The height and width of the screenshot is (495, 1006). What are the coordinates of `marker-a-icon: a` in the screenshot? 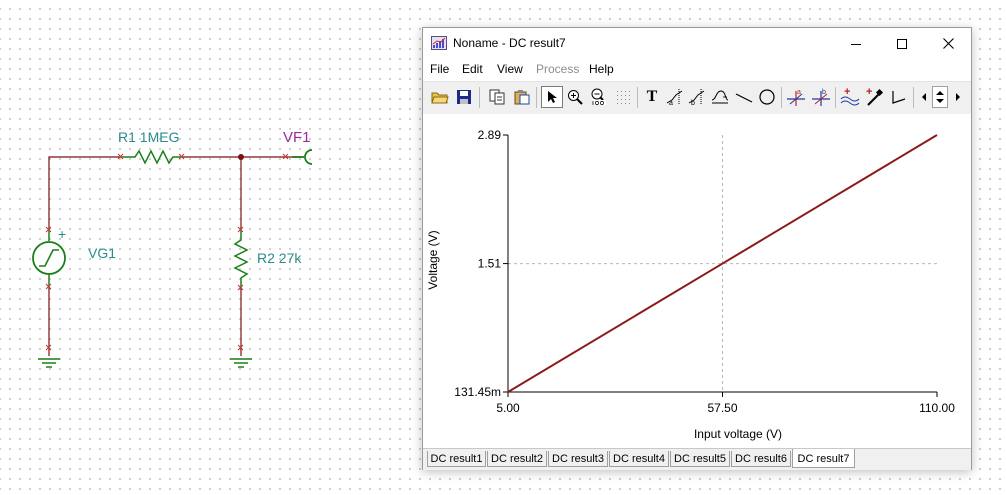 It's located at (796, 97).